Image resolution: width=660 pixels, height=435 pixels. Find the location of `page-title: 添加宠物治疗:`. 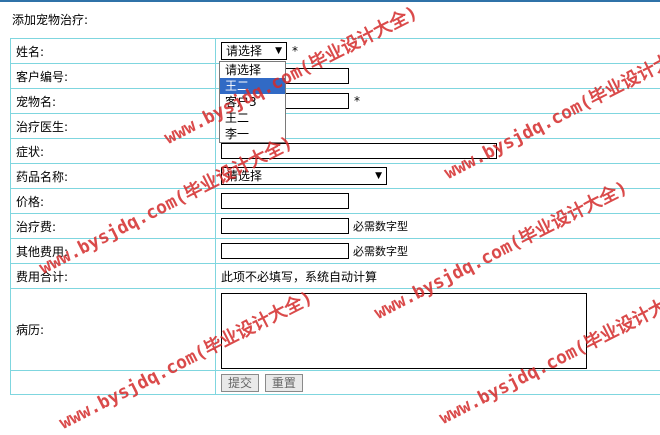

page-title: 添加宠物治疗: is located at coordinates (50, 19).